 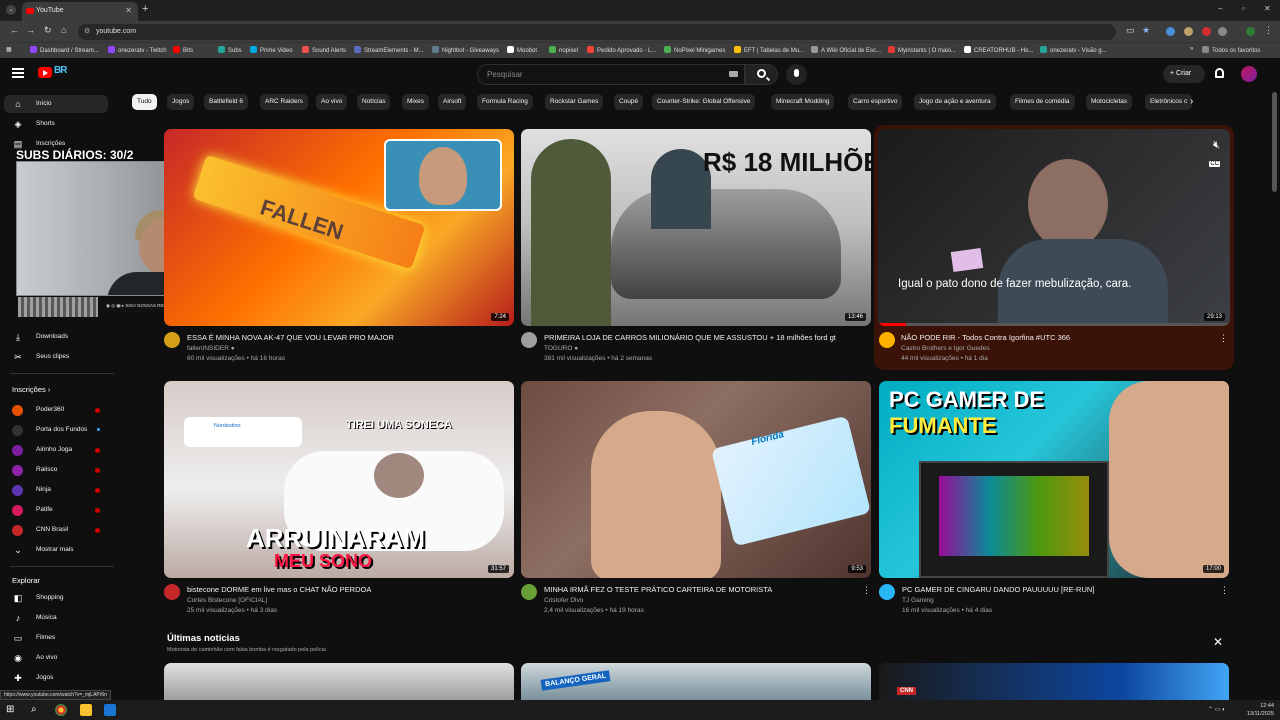 I want to click on page-scrollbar, so click(x=1274, y=142).